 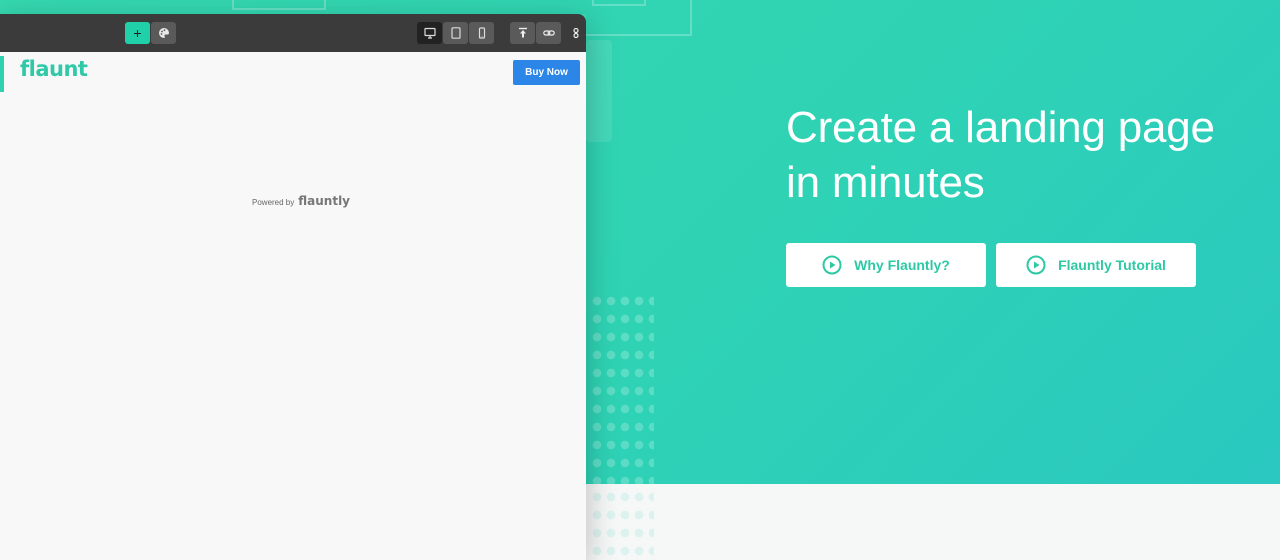 I want to click on why-flauntly-button: Why Flauntly?, so click(x=886, y=265).